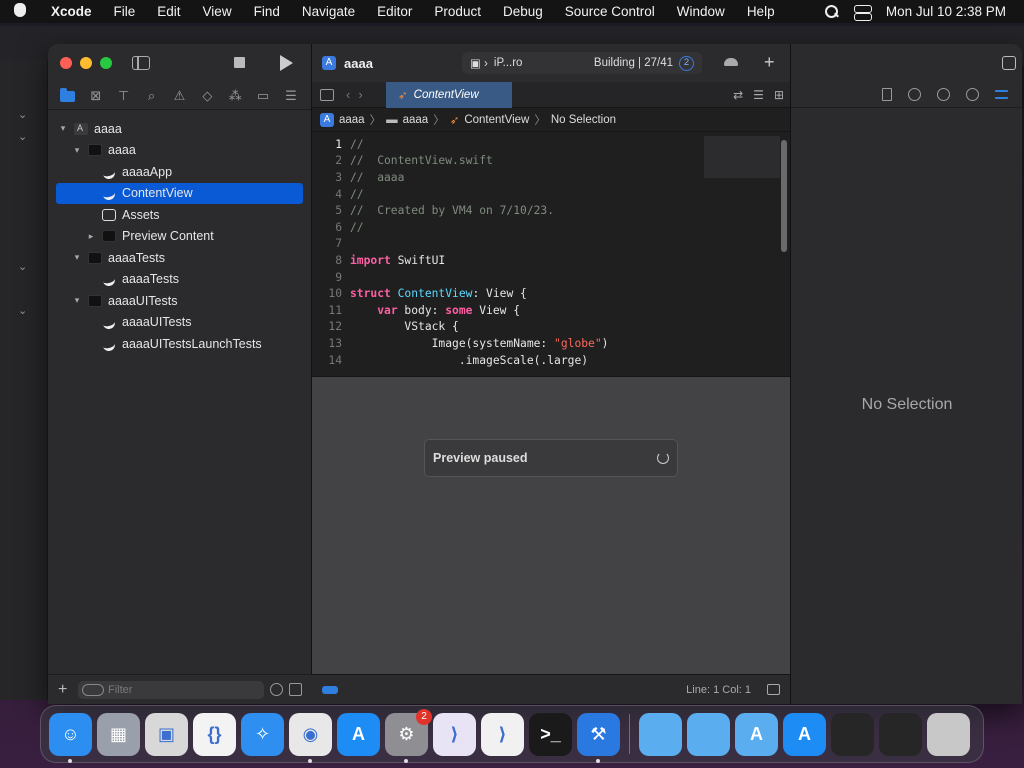  I want to click on cloud-icon, so click(731, 62).